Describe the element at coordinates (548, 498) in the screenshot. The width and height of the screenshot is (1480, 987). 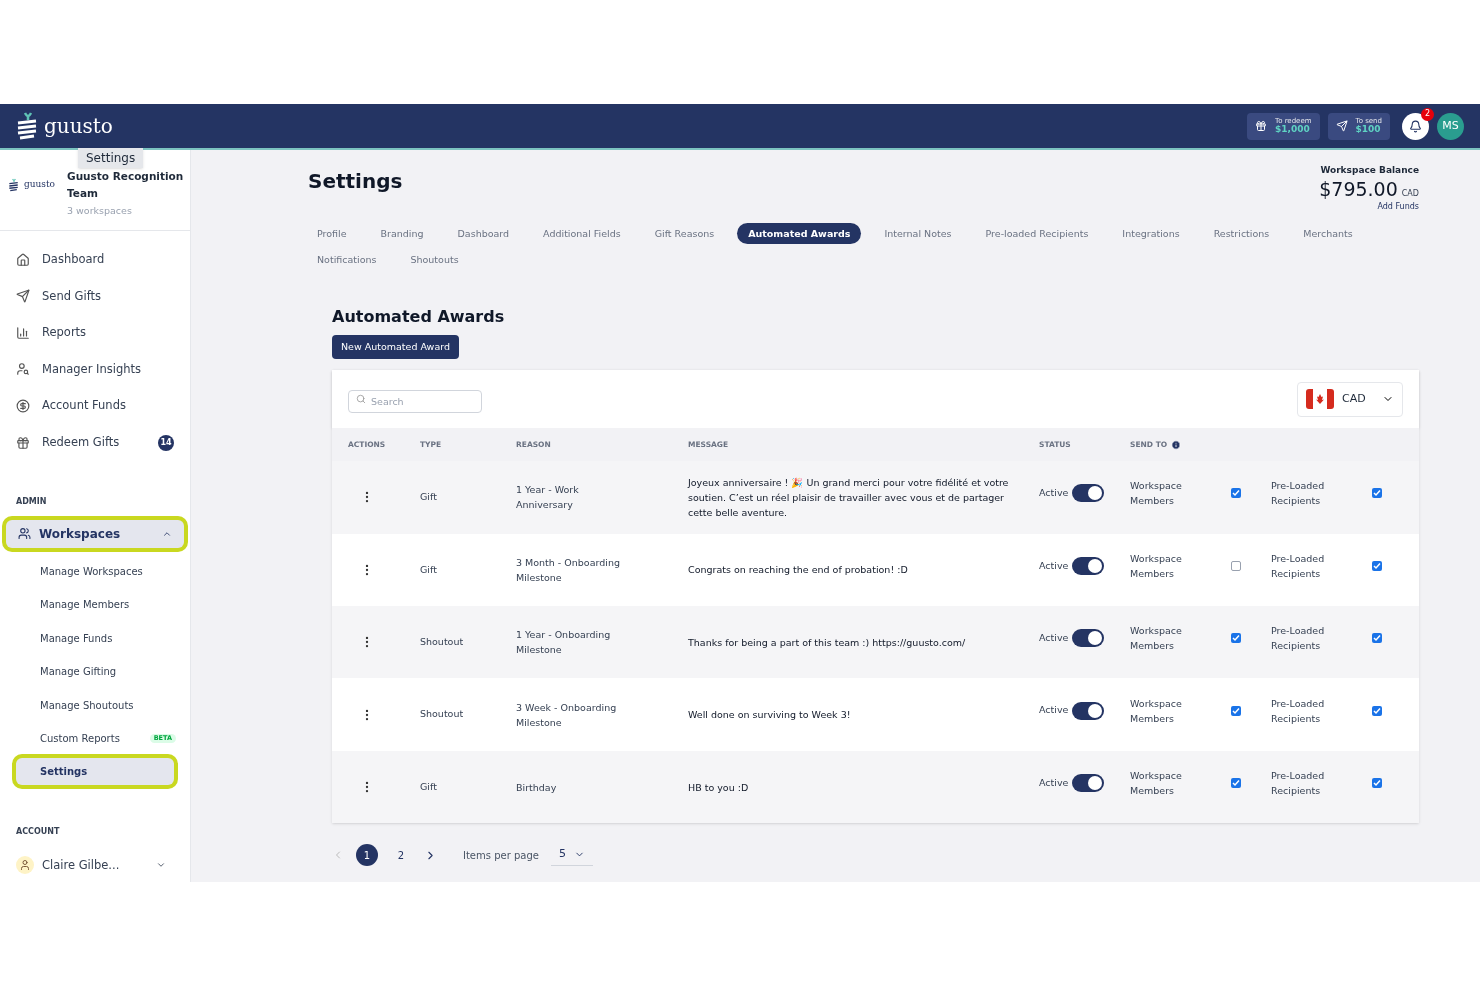
I see `table-cell-text: 1 Year - Work Anniversary` at that location.